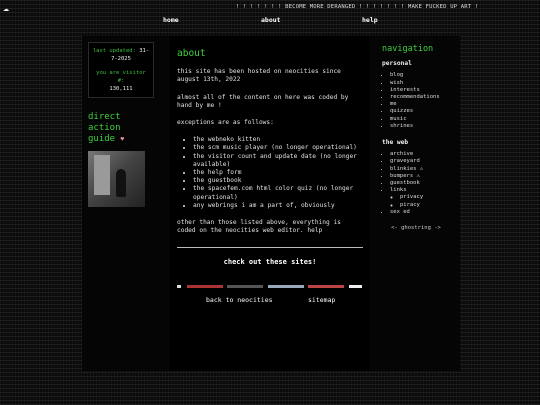 The width and height of the screenshot is (540, 405). What do you see at coordinates (420, 75) in the screenshot?
I see `nav-link-blog: blog` at bounding box center [420, 75].